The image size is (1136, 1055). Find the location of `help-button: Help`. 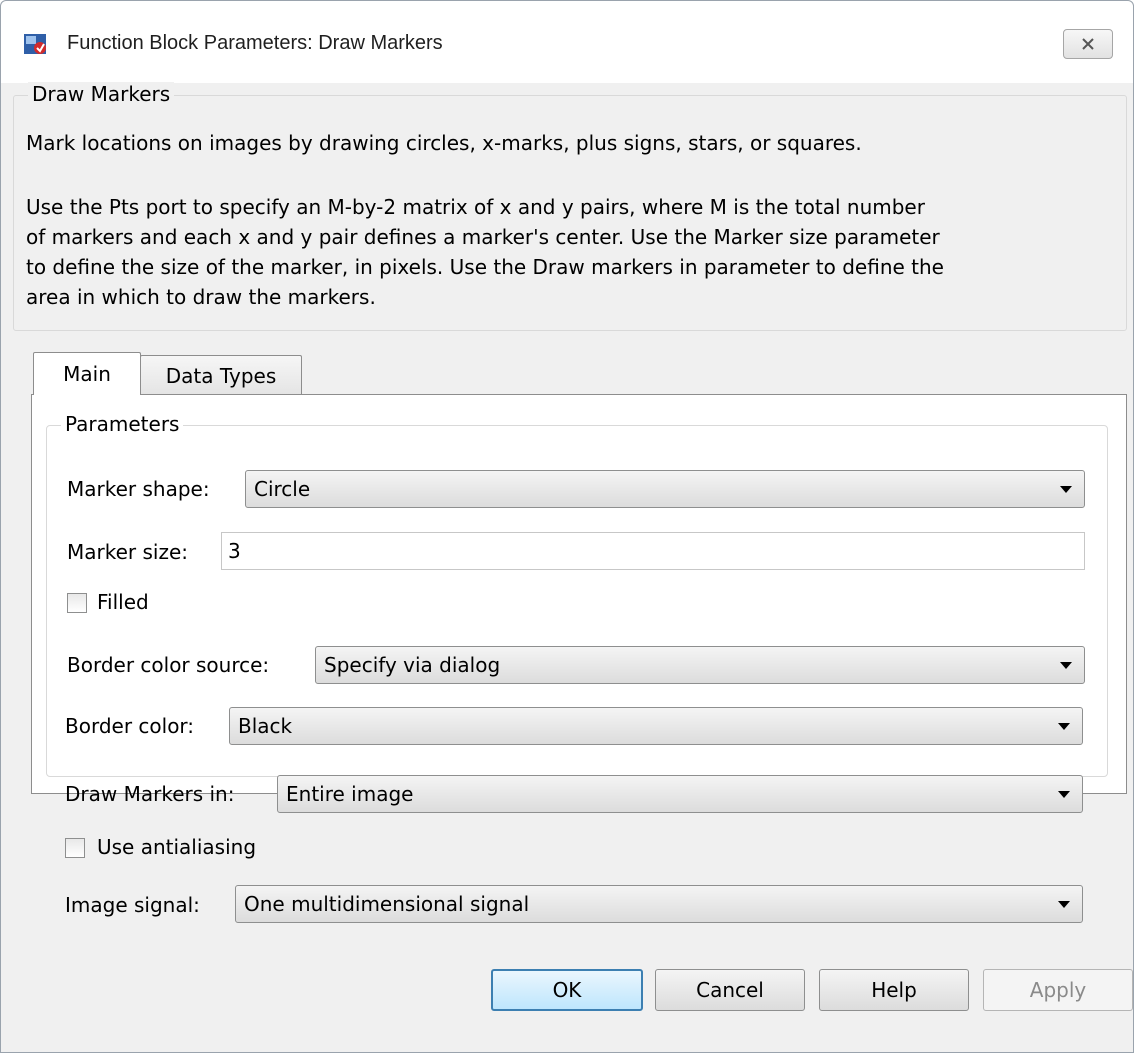

help-button: Help is located at coordinates (894, 990).